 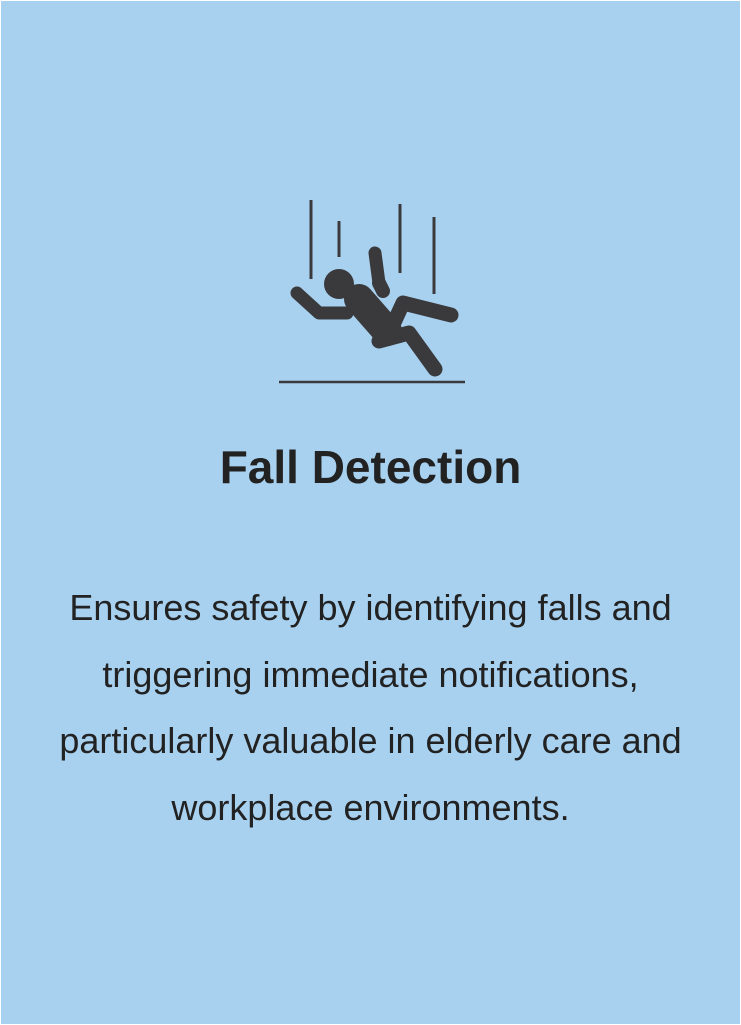 What do you see at coordinates (370, 467) in the screenshot?
I see `card-title: Fall Detection` at bounding box center [370, 467].